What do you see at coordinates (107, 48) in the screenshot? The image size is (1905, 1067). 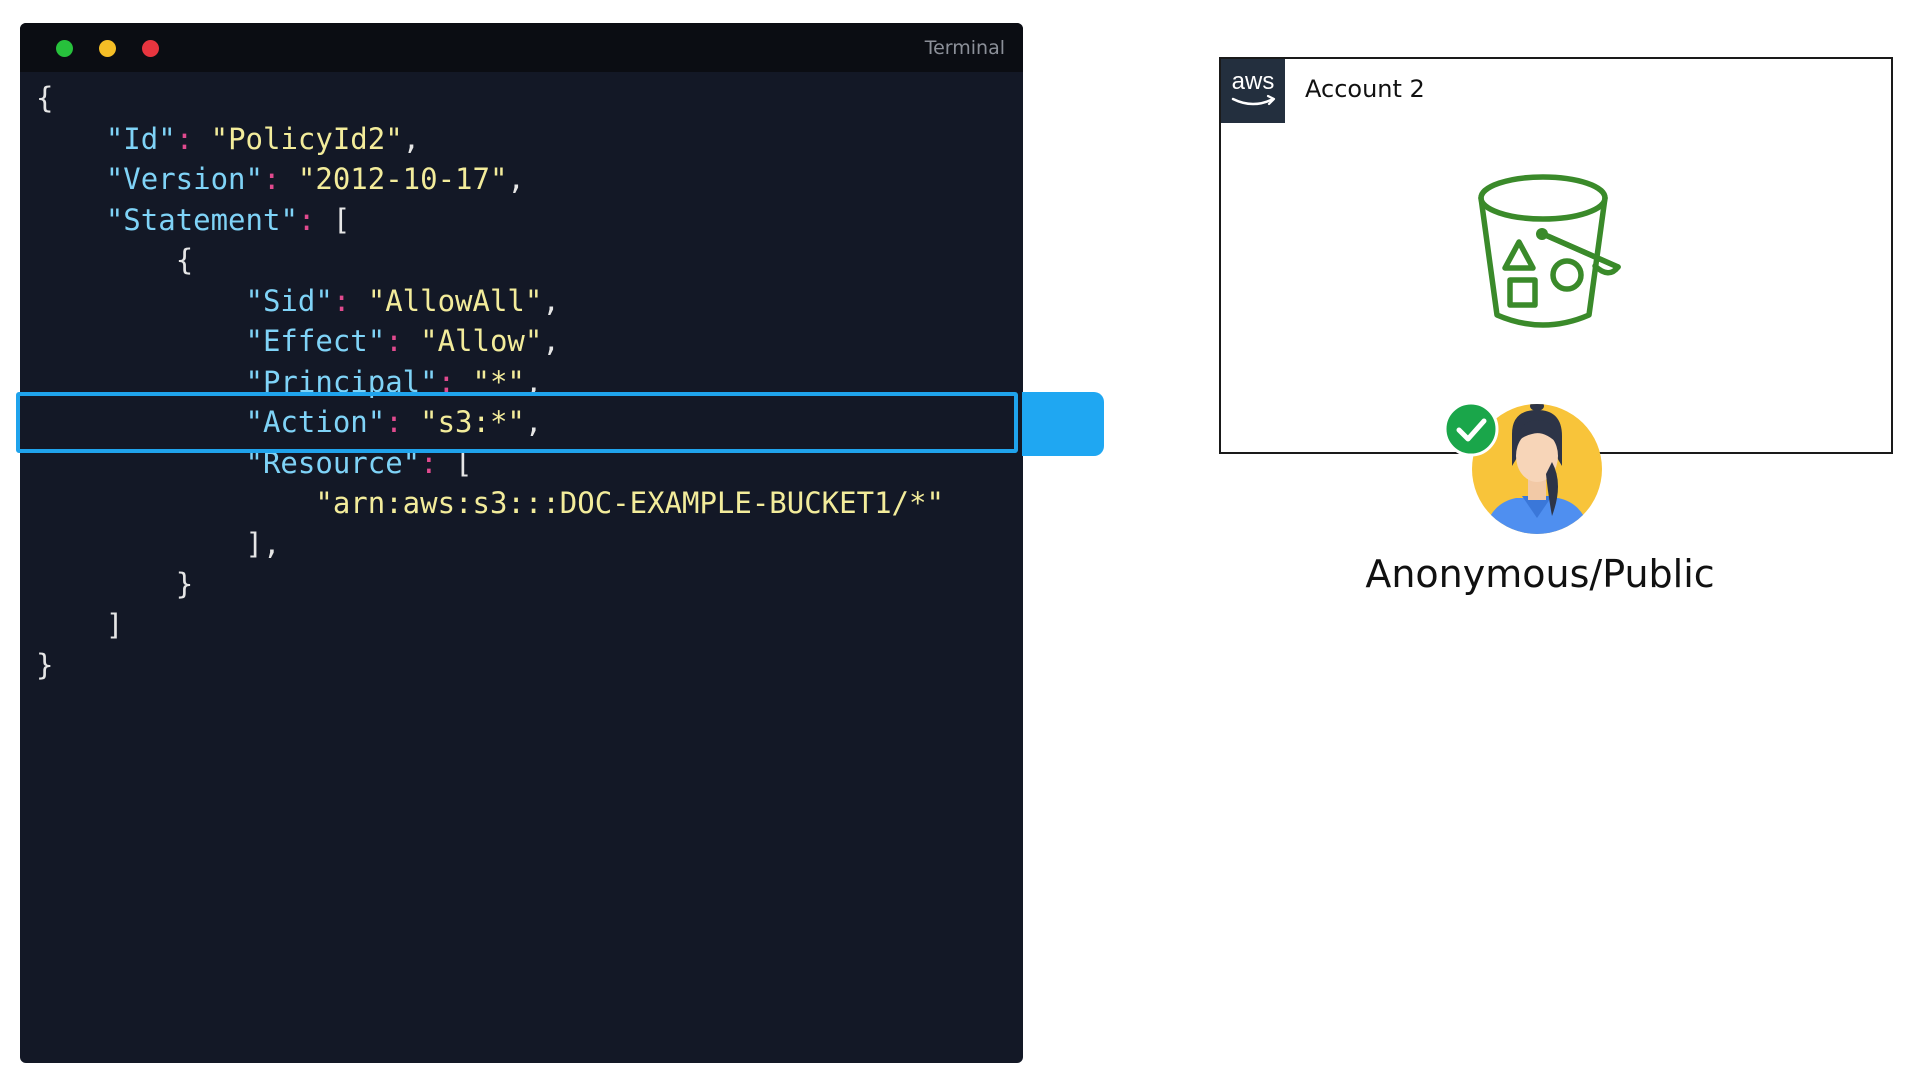 I see `minimize-button` at bounding box center [107, 48].